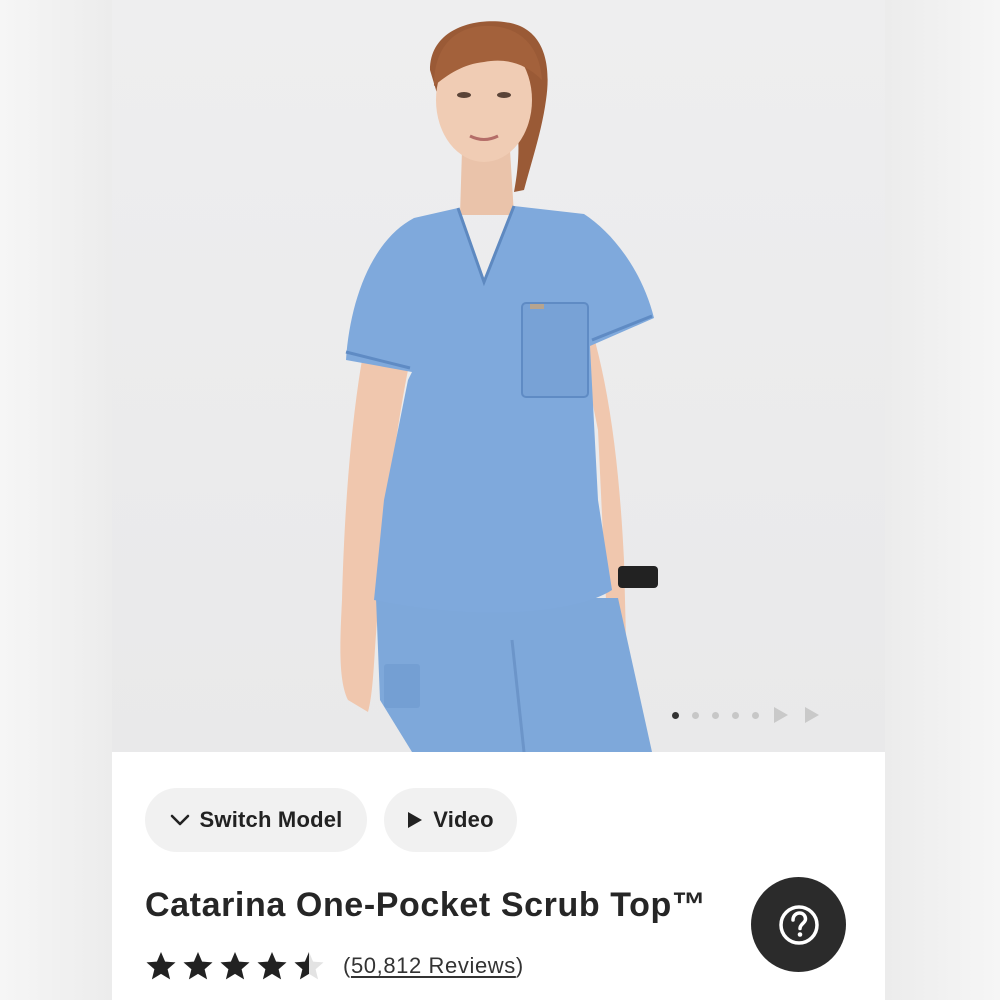 This screenshot has height=1000, width=1000. I want to click on carousel-next-button, so click(781, 715).